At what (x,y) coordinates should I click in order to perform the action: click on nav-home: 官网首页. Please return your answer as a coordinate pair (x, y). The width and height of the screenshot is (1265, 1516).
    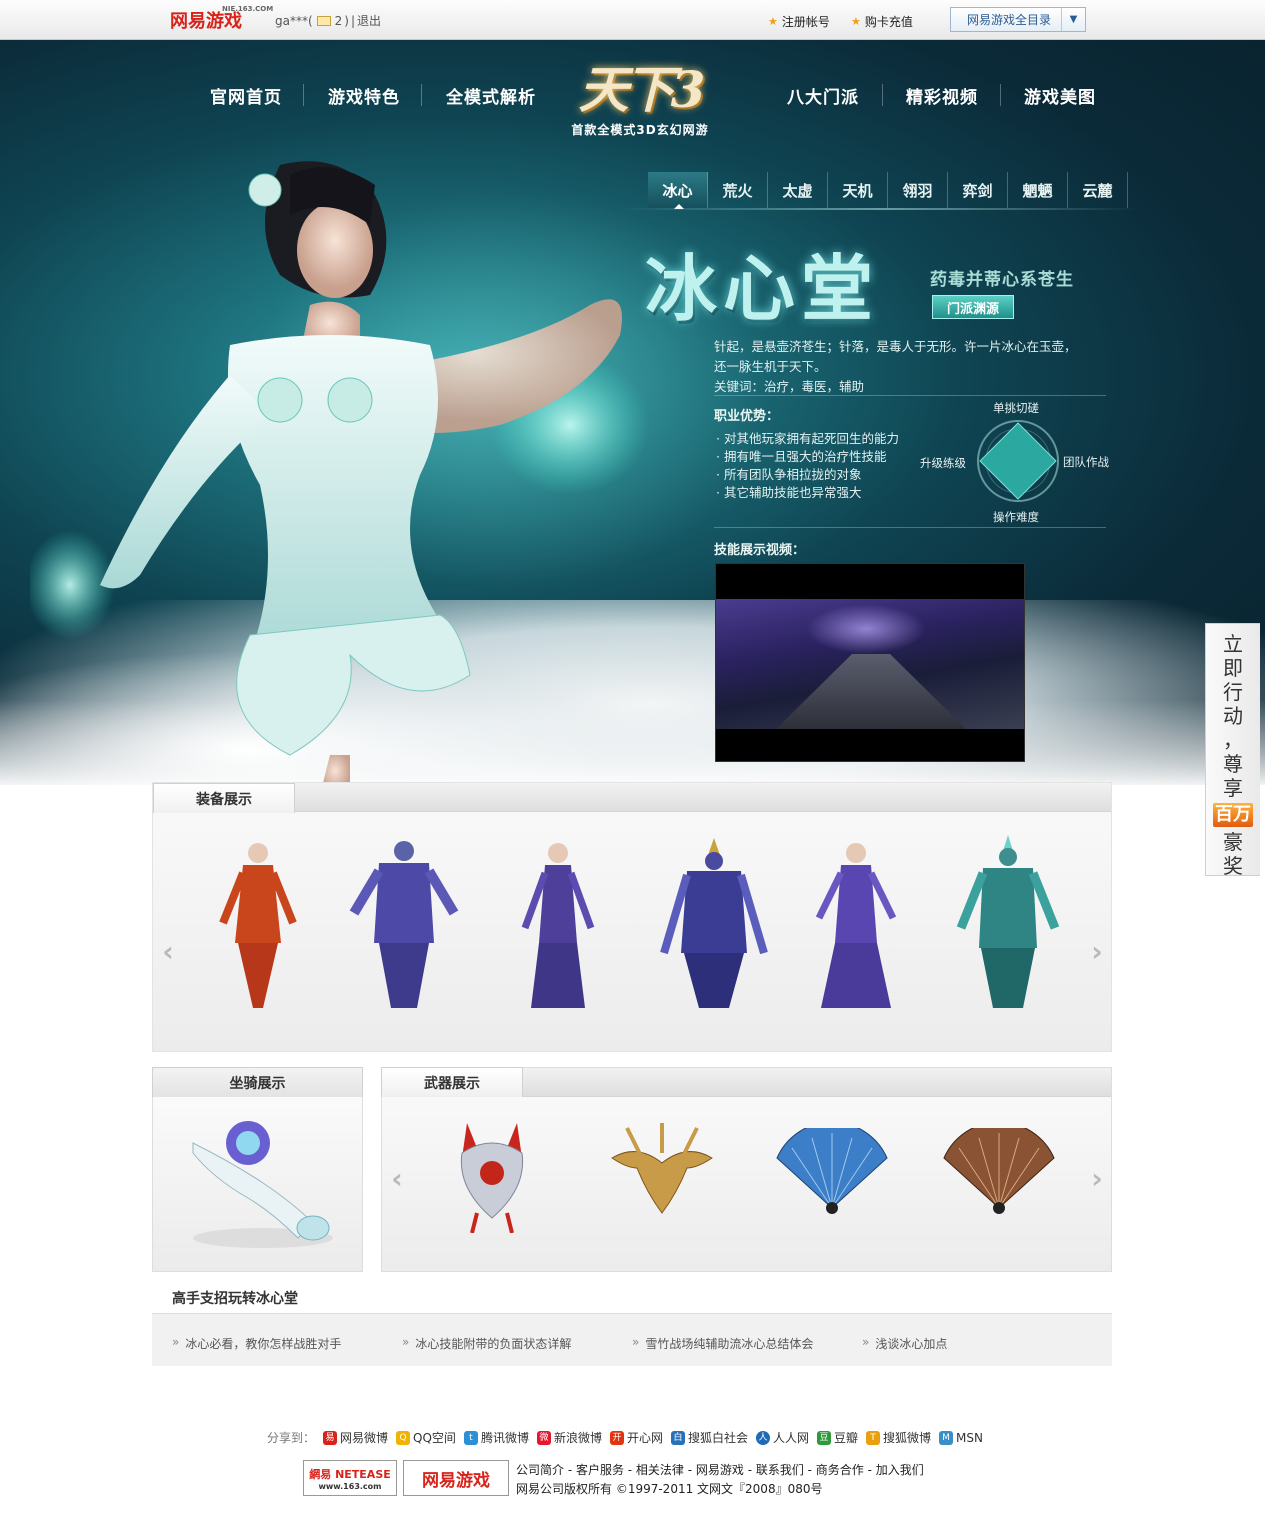
    Looking at the image, I should click on (246, 95).